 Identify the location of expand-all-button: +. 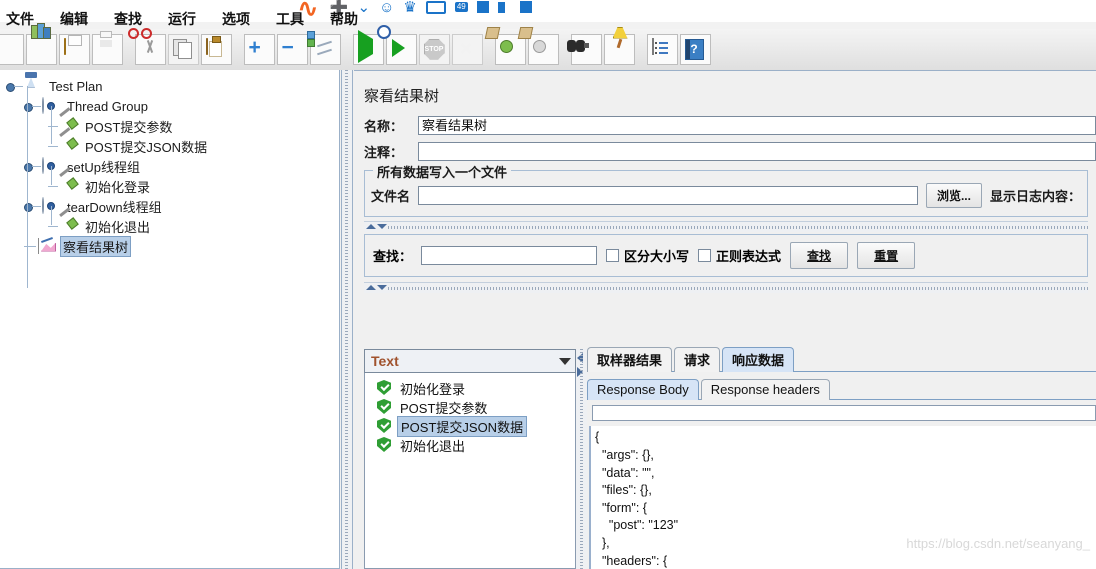
(259, 49).